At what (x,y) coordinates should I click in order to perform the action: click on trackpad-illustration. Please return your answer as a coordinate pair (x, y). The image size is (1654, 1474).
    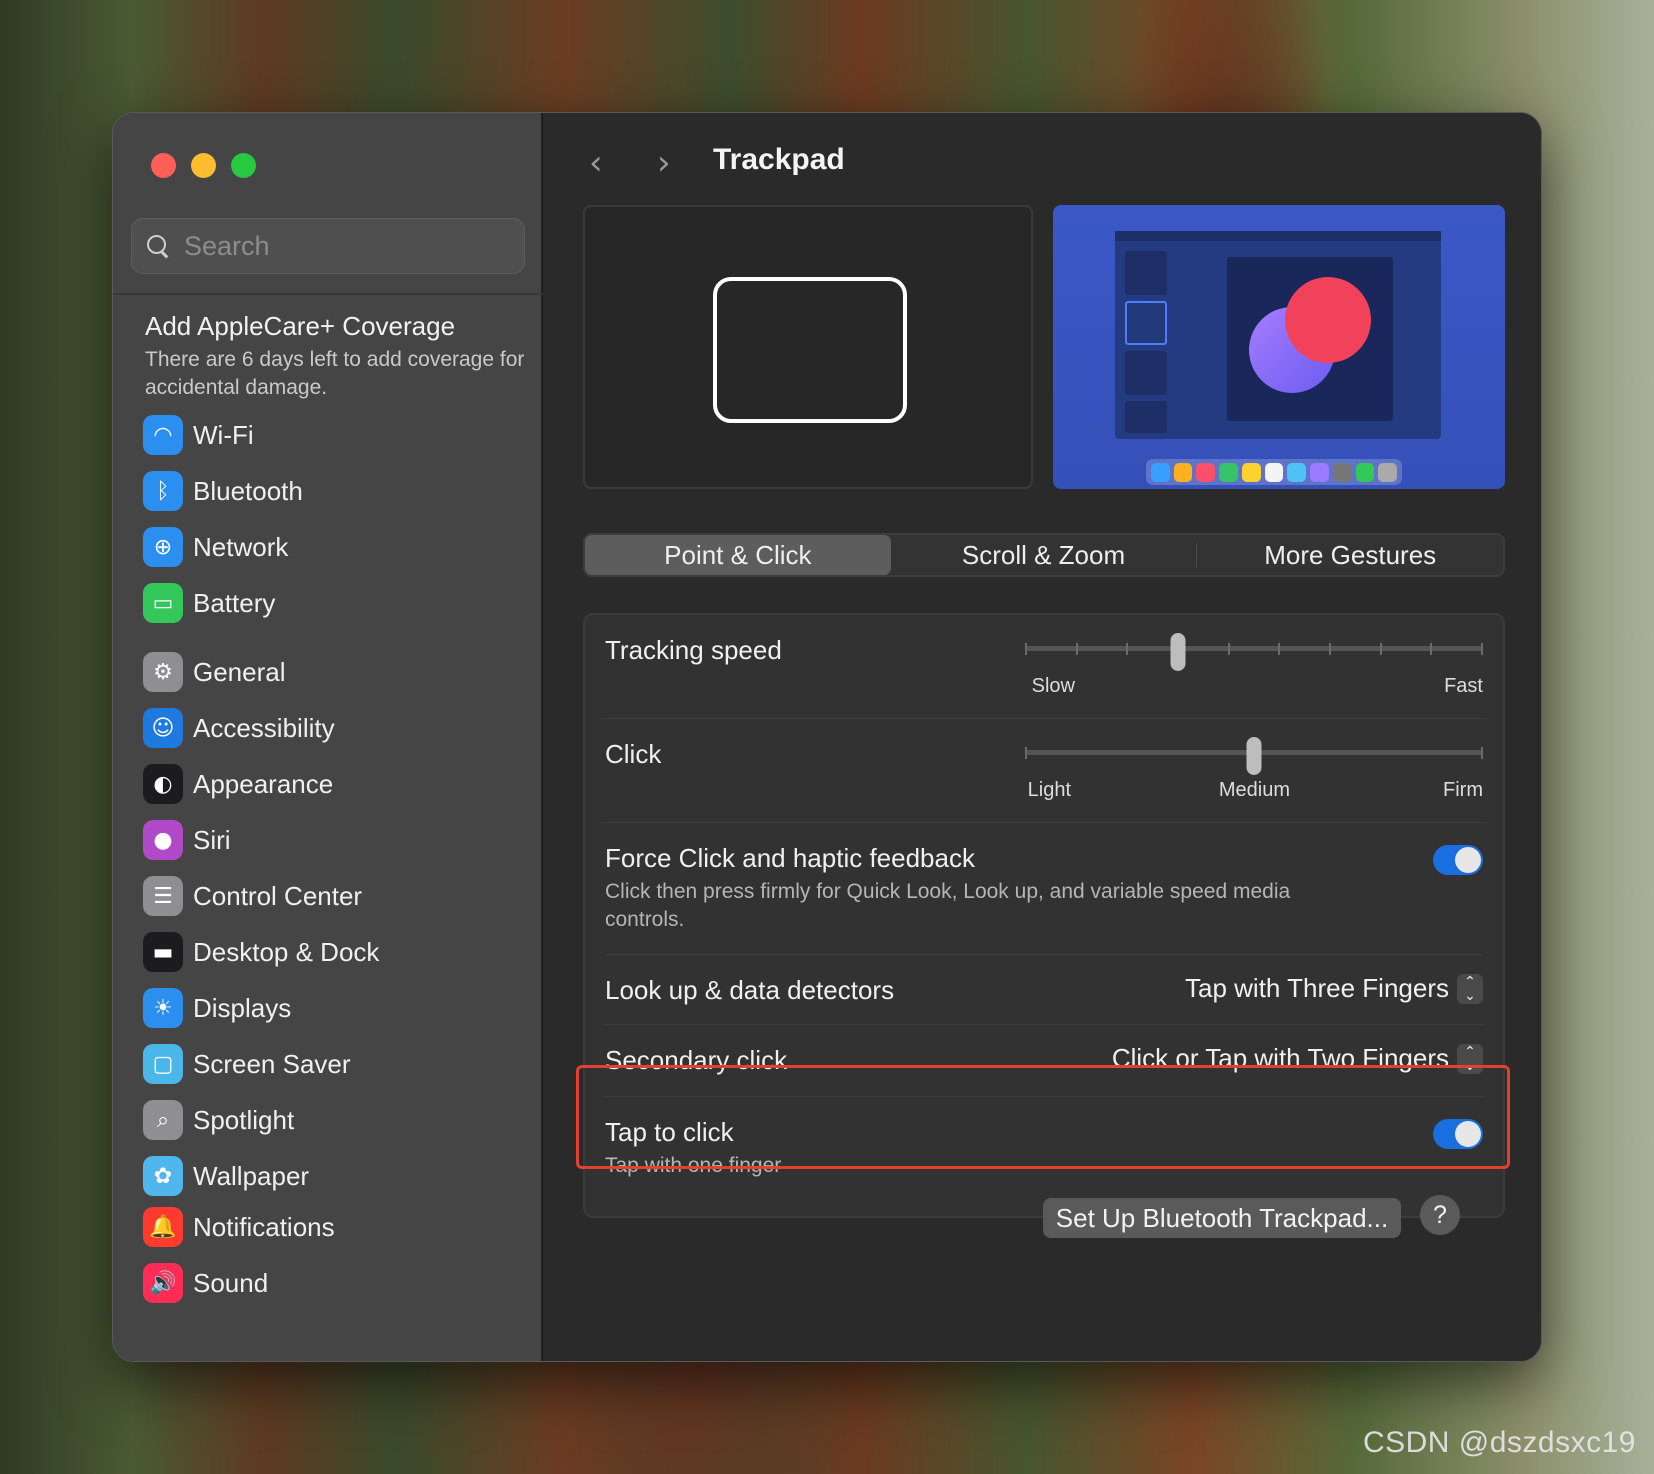
    Looking at the image, I should click on (810, 350).